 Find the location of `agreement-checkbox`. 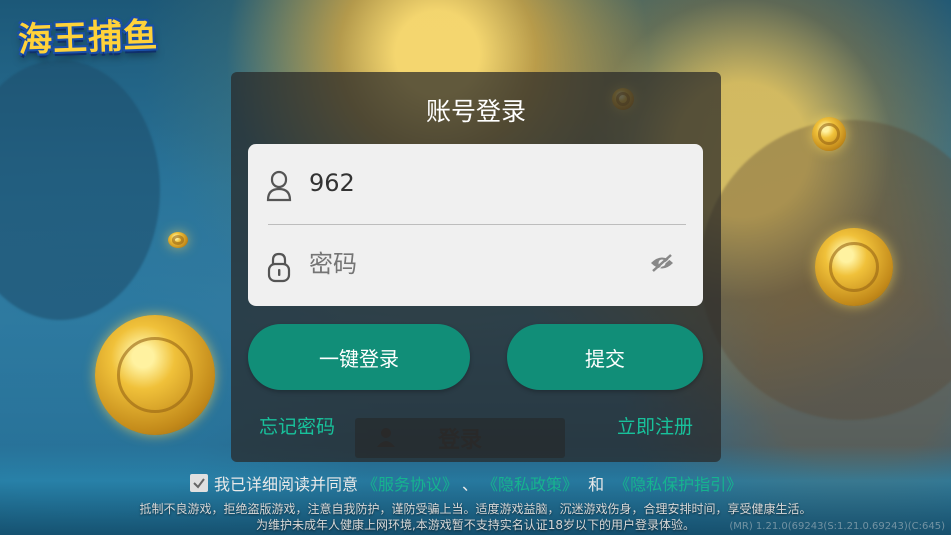

agreement-checkbox is located at coordinates (199, 483).